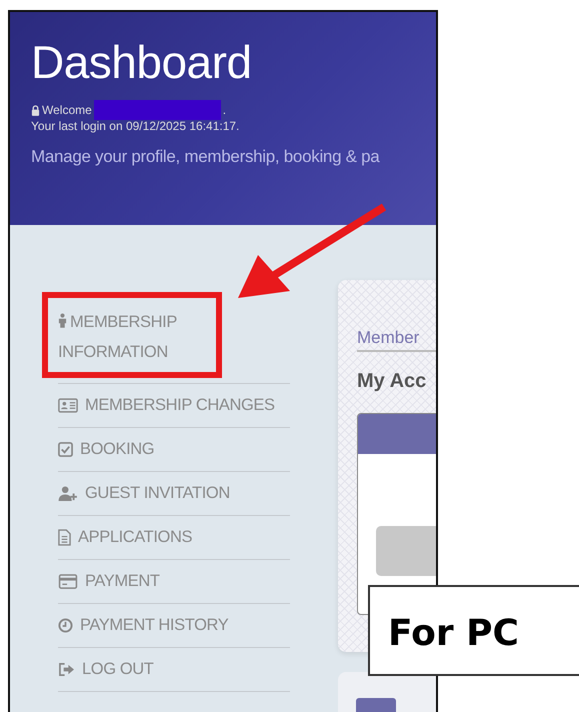 The height and width of the screenshot is (712, 579). I want to click on sidebar-item: MEMBERSHIP CHANGES, so click(174, 405).